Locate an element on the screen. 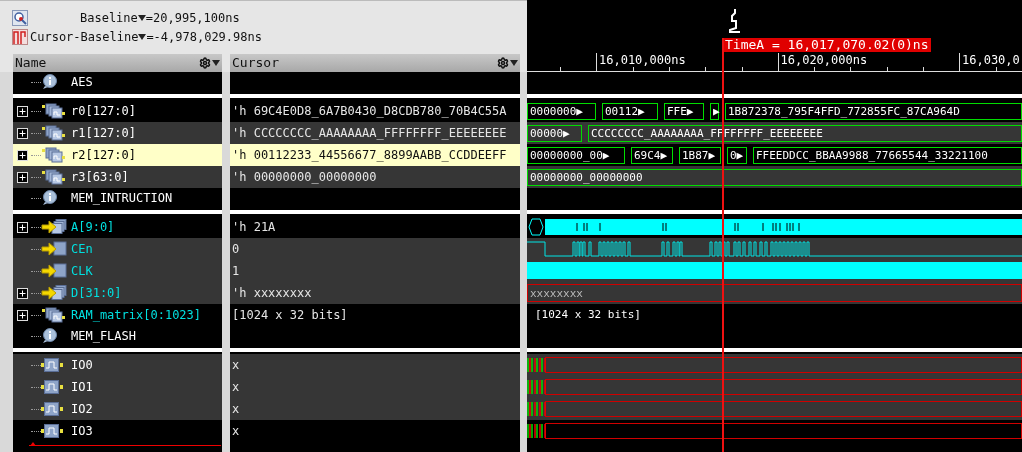  signal-row: r3[63:0] is located at coordinates (117, 177).